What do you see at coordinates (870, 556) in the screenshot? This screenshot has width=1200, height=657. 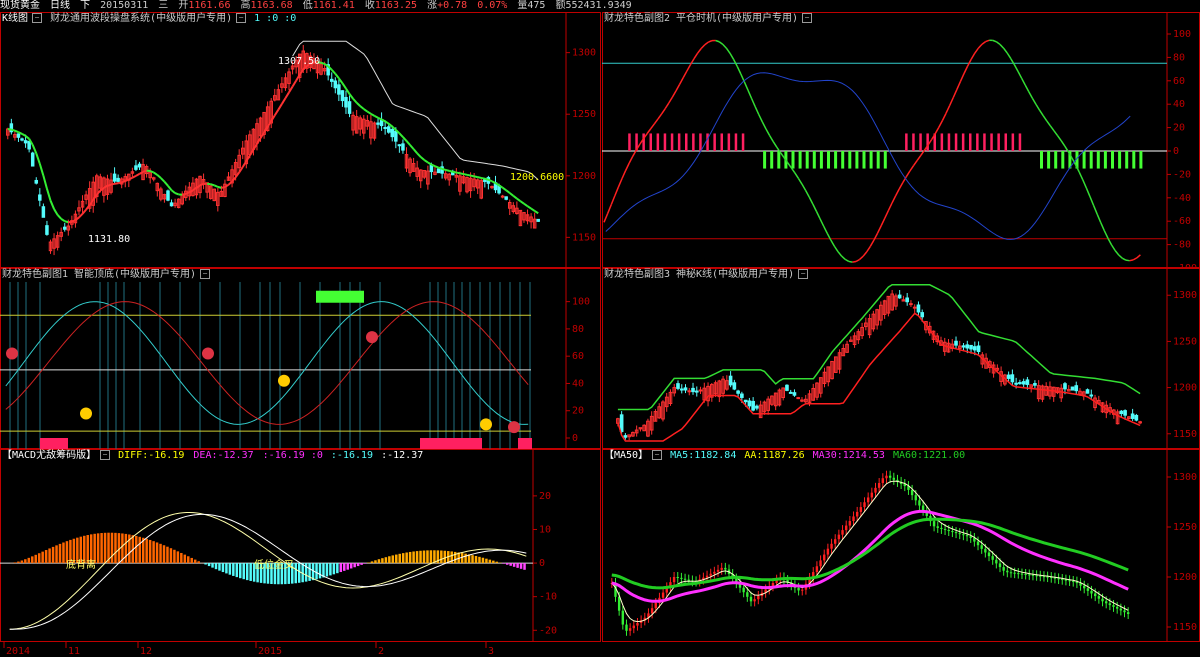 I see `ma30-line` at bounding box center [870, 556].